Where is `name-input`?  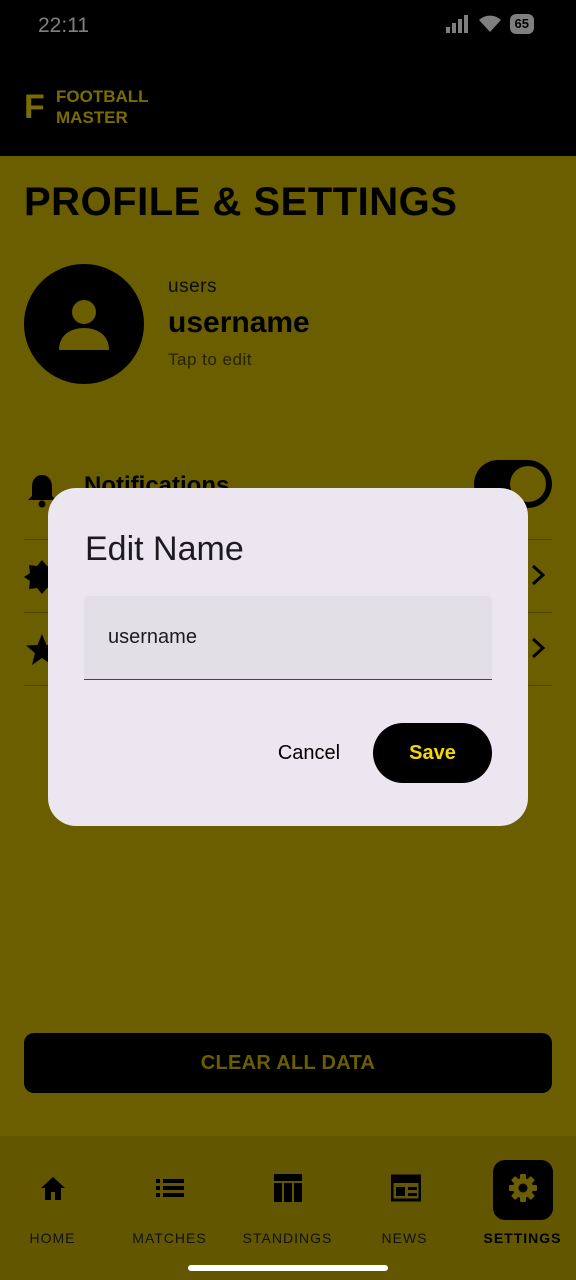 name-input is located at coordinates (288, 637).